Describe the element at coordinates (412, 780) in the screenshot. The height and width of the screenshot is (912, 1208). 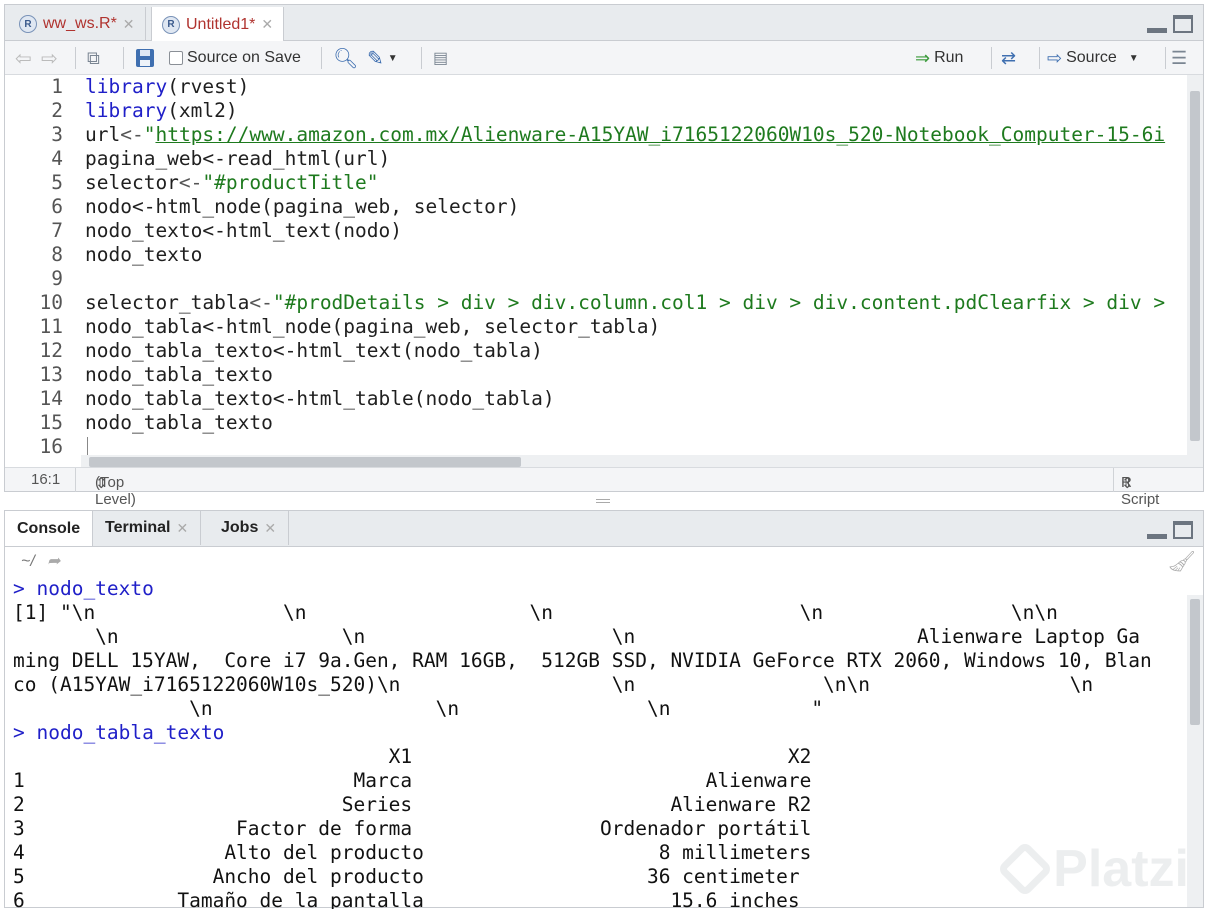
I see `console-line: 1 Marca Alienware` at that location.